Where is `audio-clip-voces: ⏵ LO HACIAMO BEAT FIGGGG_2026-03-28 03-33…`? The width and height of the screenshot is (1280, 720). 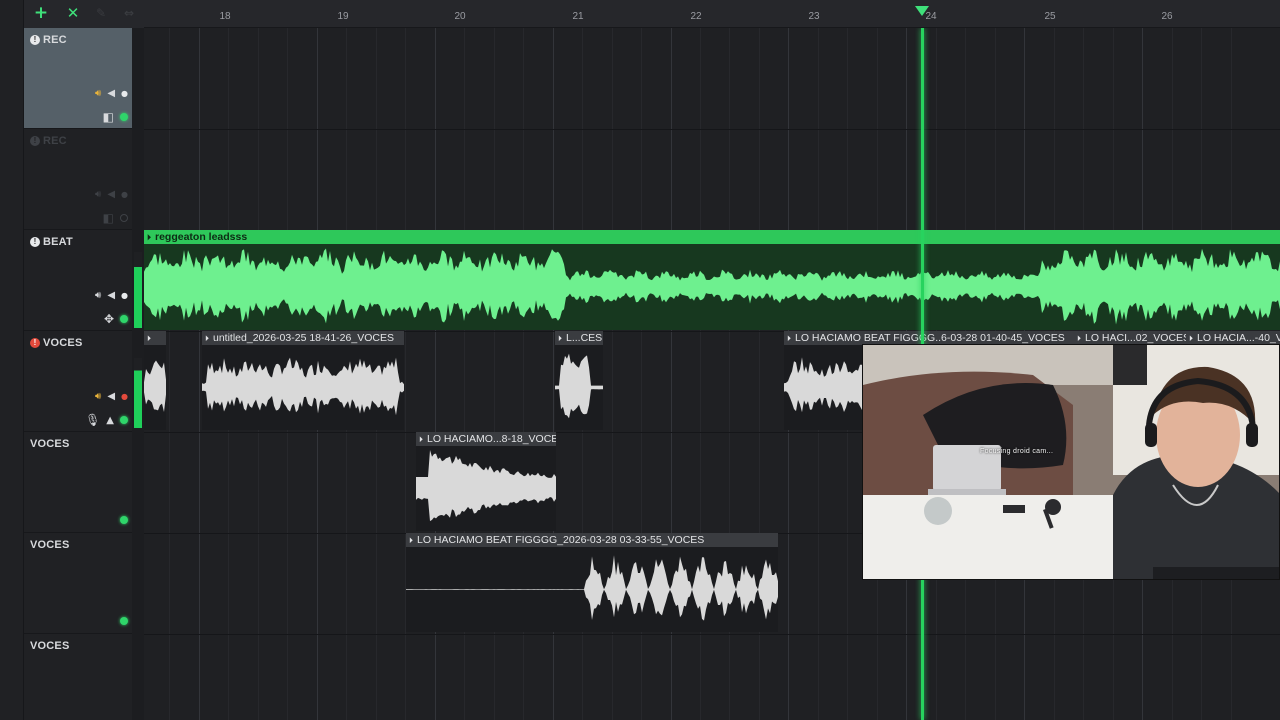 audio-clip-voces: ⏵ LO HACIAMO BEAT FIGGGG_2026-03-28 03-33… is located at coordinates (592, 582).